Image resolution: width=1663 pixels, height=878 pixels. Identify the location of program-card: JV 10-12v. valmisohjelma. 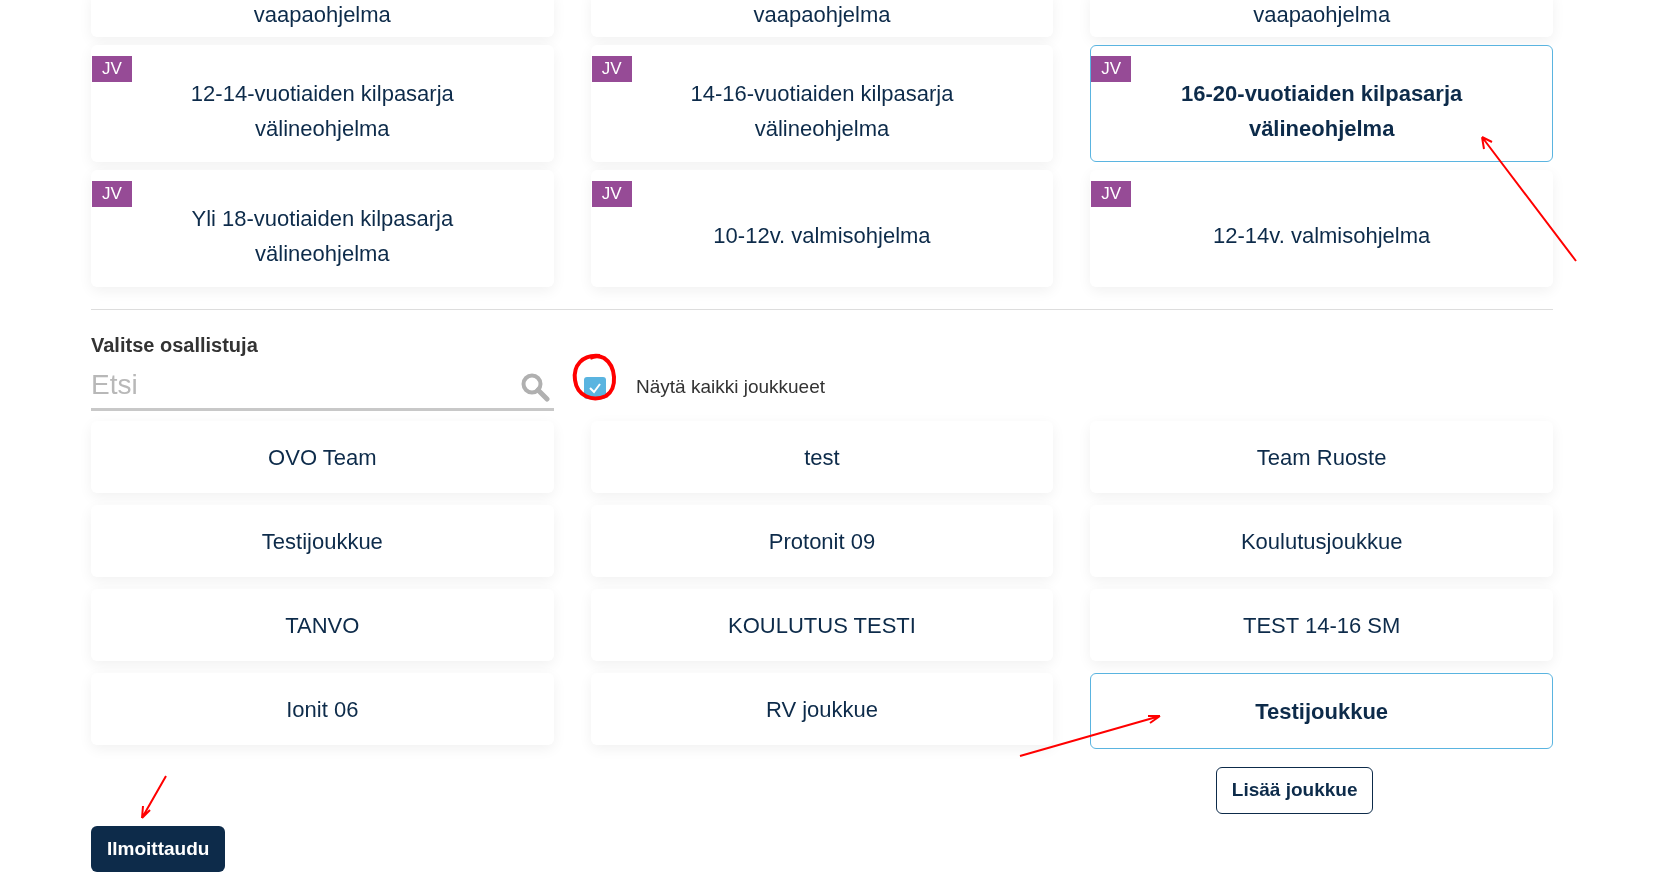
(822, 228).